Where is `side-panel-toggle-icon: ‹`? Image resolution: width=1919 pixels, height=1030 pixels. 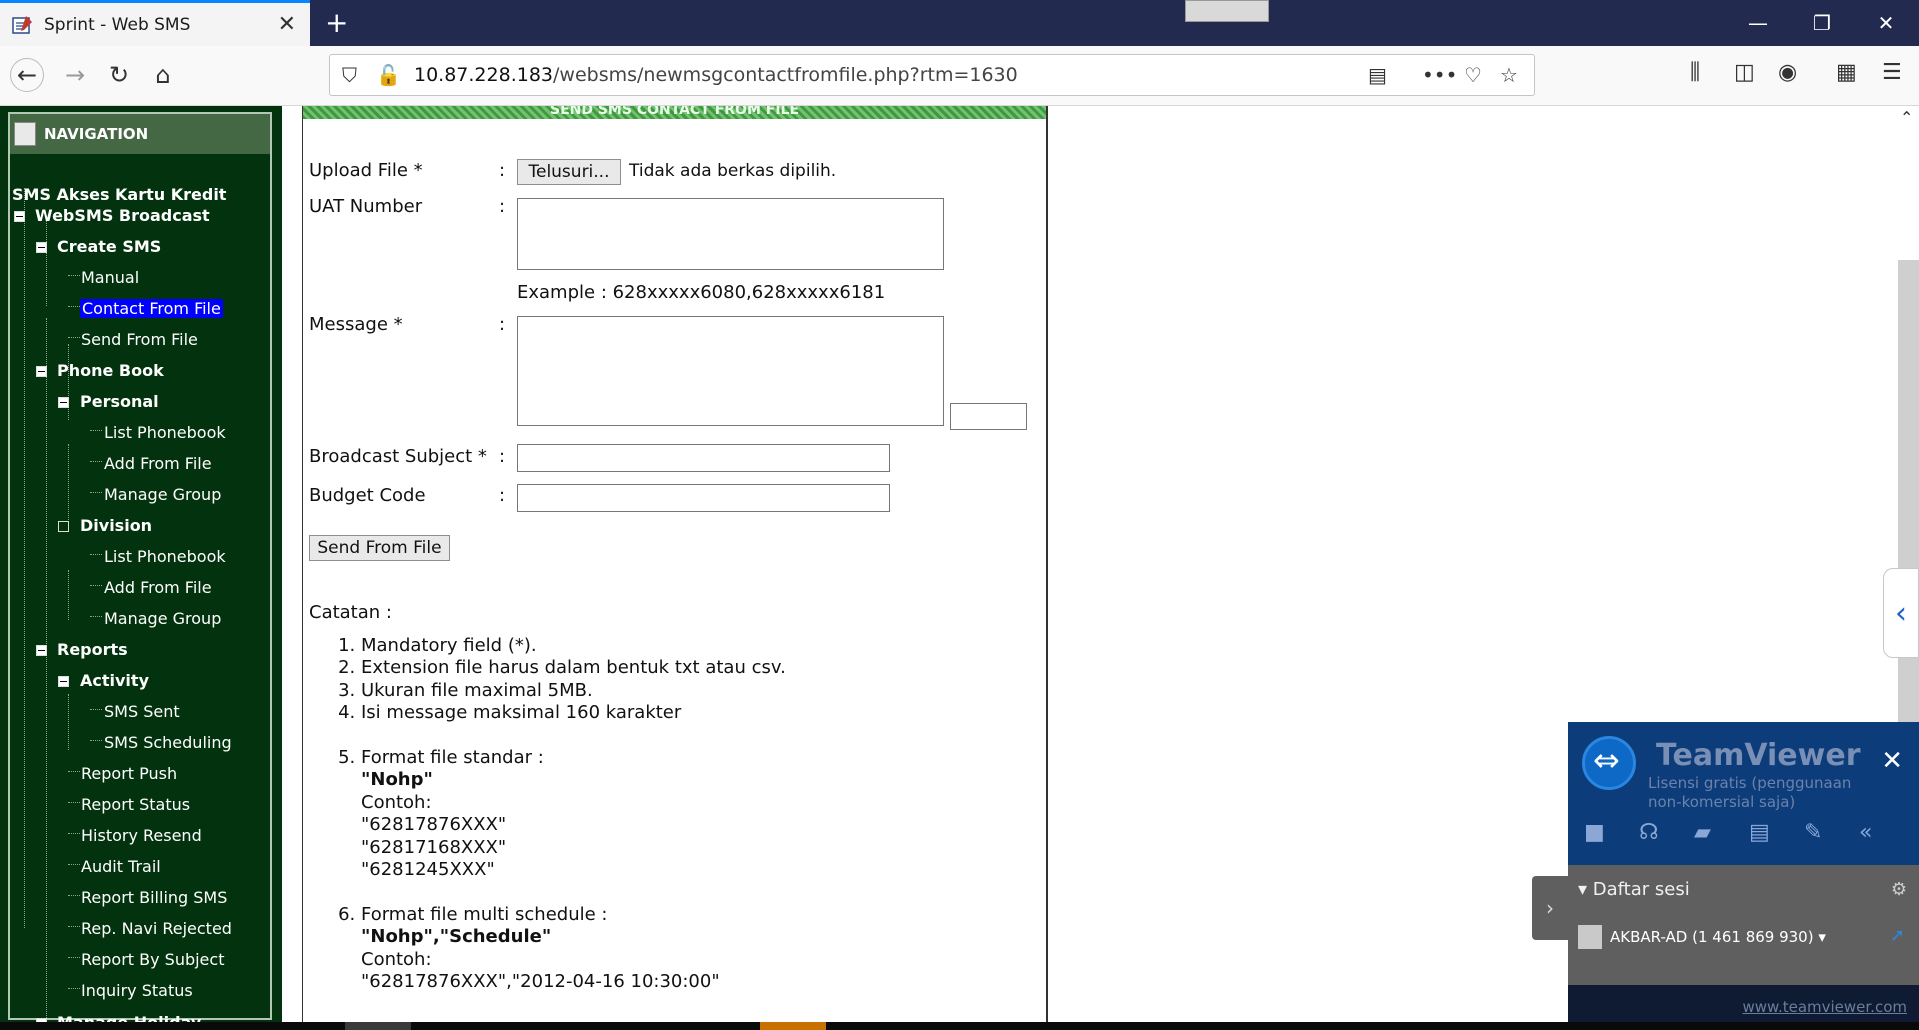 side-panel-toggle-icon: ‹ is located at coordinates (1901, 613).